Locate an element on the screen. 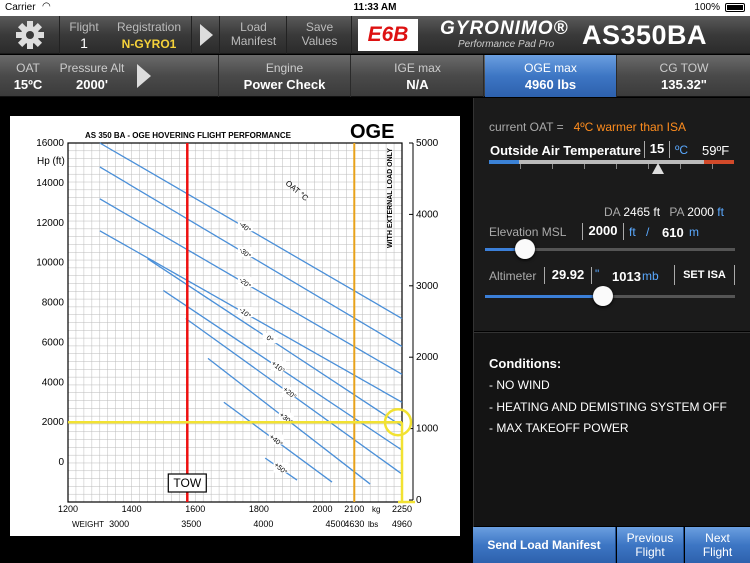 The image size is (750, 563). registration-field: Registration N-GYRO1 is located at coordinates (149, 35).